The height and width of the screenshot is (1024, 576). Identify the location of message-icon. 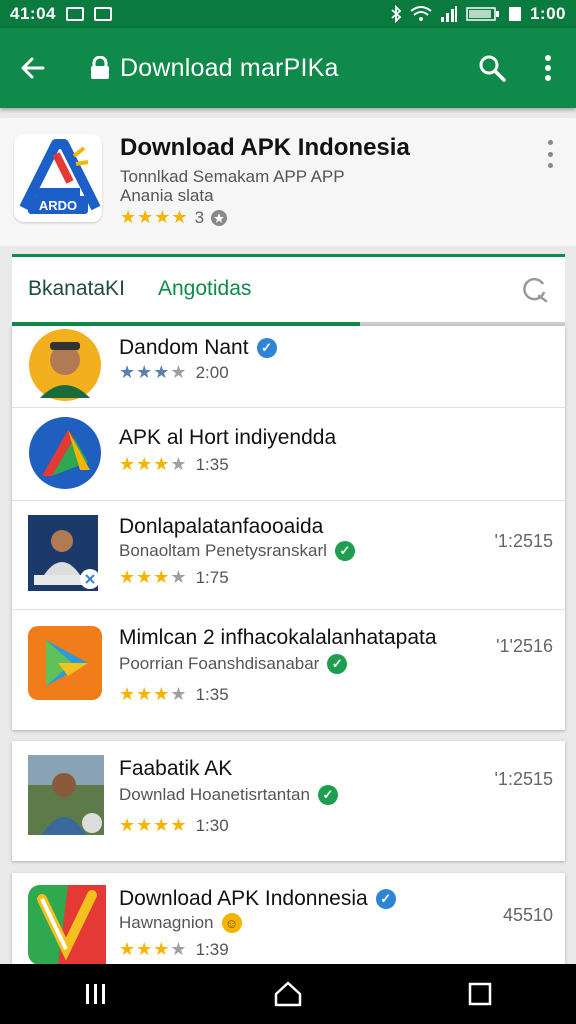
(74, 14).